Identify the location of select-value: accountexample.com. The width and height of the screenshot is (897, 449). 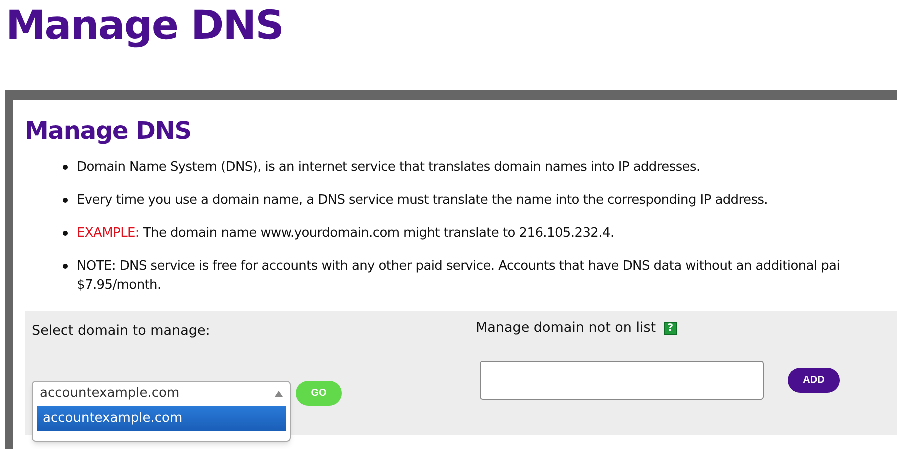
(110, 394).